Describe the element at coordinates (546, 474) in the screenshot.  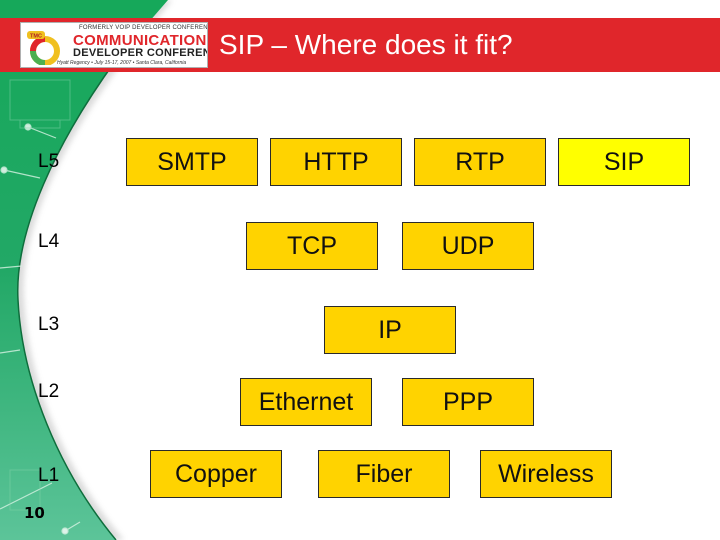
I see `protocol-box-wireless: Wireless` at that location.